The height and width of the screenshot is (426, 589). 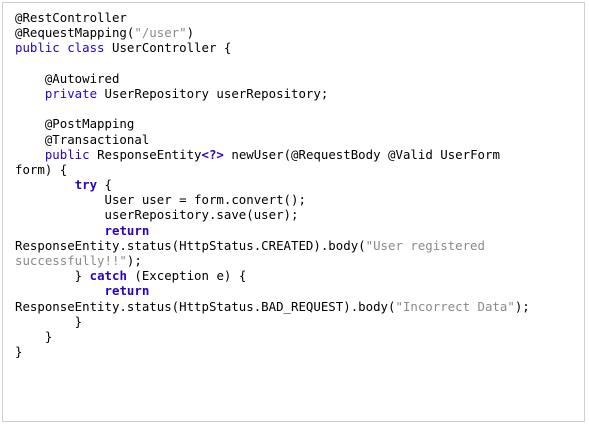 I want to click on code-token: <?>, so click(x=212, y=154).